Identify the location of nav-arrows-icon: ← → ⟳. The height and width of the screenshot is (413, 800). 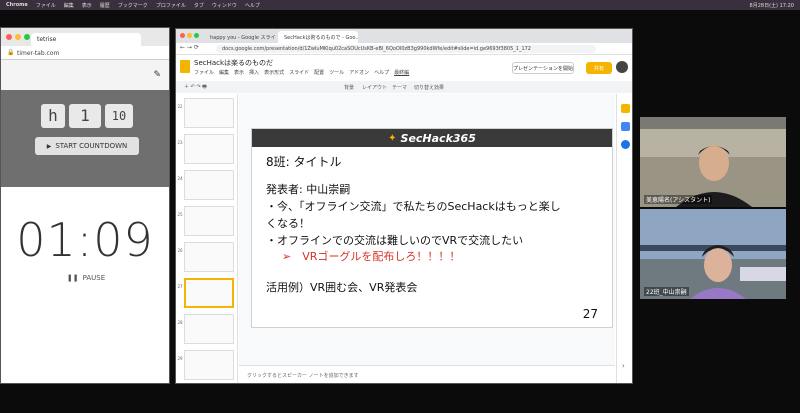
(189, 47).